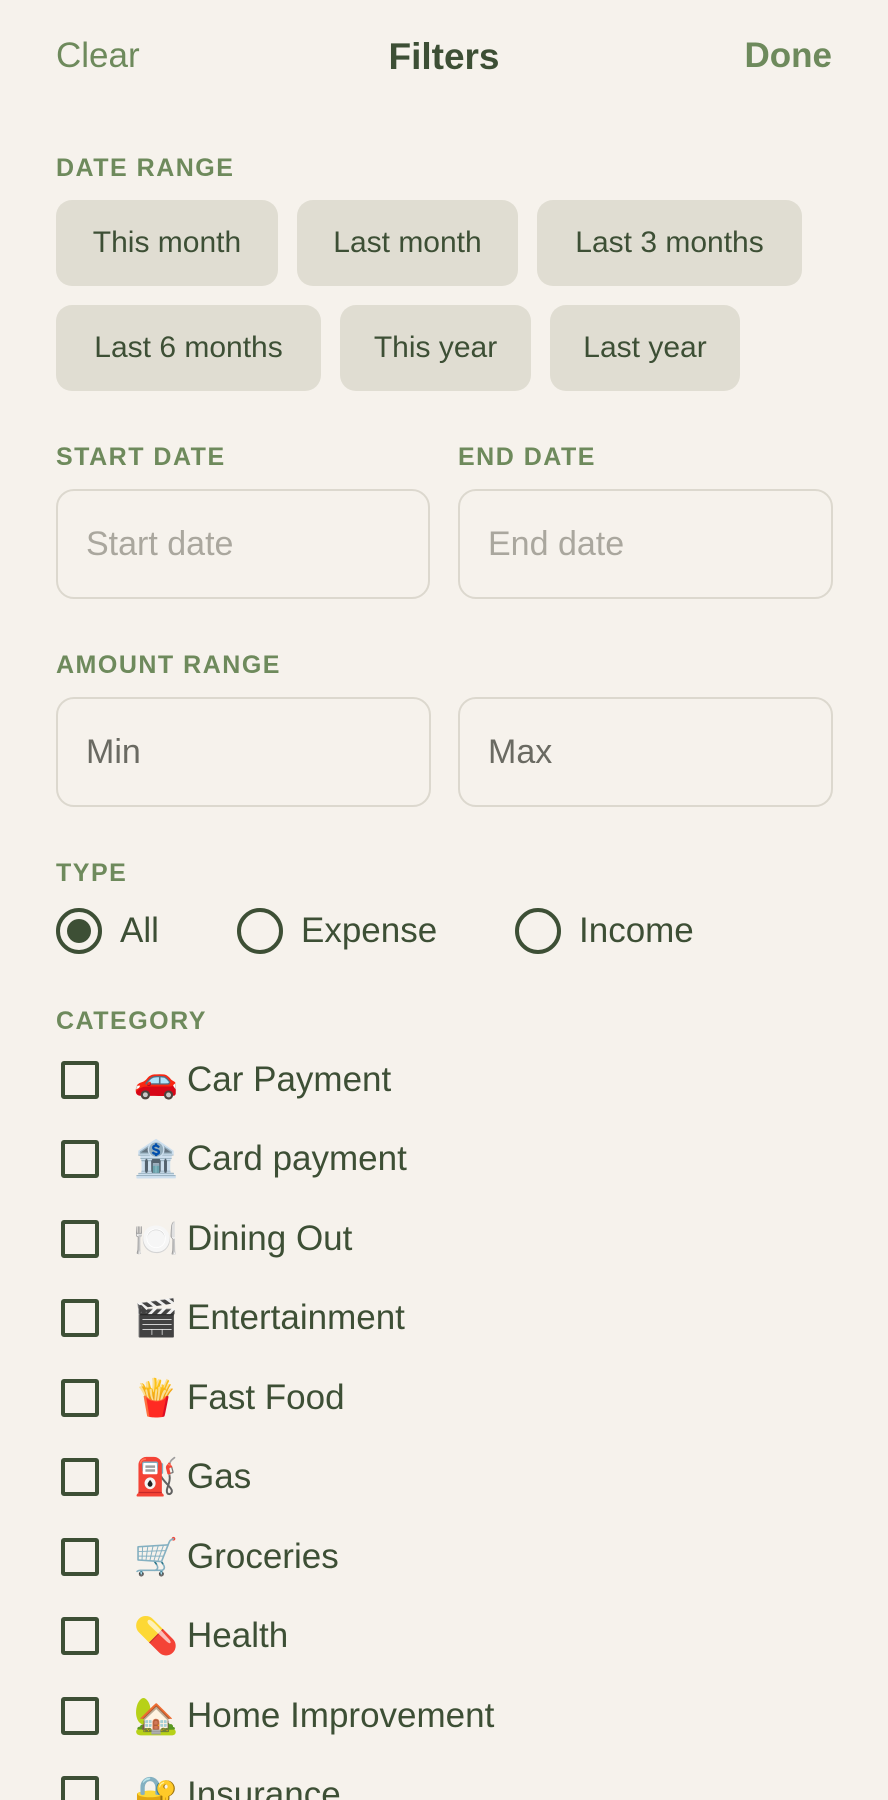 The width and height of the screenshot is (888, 1800). Describe the element at coordinates (167, 243) in the screenshot. I see `chip-this-month: This month` at that location.